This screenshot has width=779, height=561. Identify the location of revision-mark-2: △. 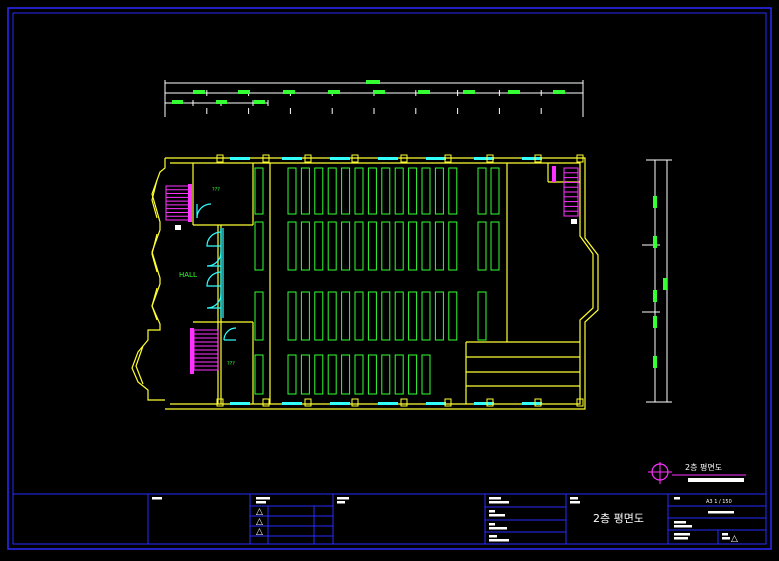
(259, 522).